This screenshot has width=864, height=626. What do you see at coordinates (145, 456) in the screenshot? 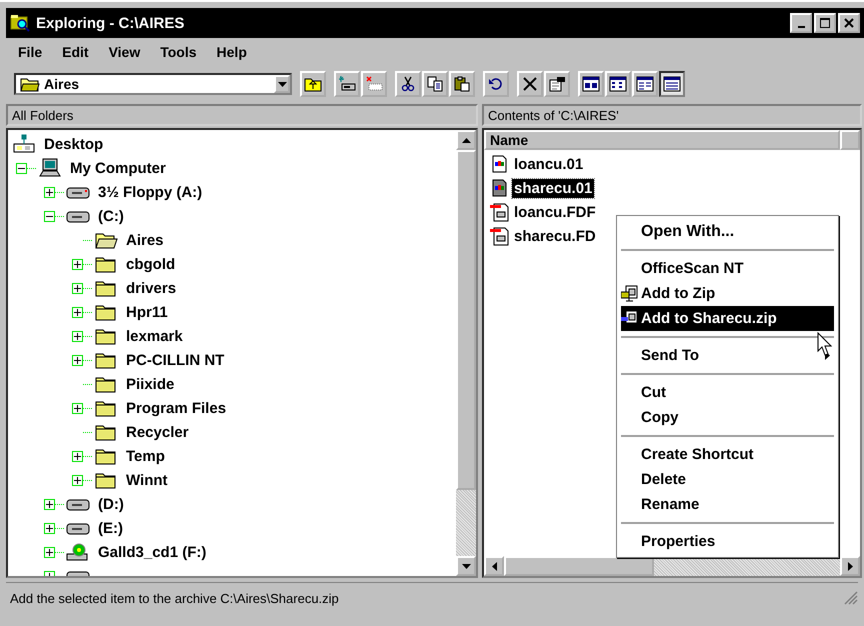
I see `tree-item: Temp` at bounding box center [145, 456].